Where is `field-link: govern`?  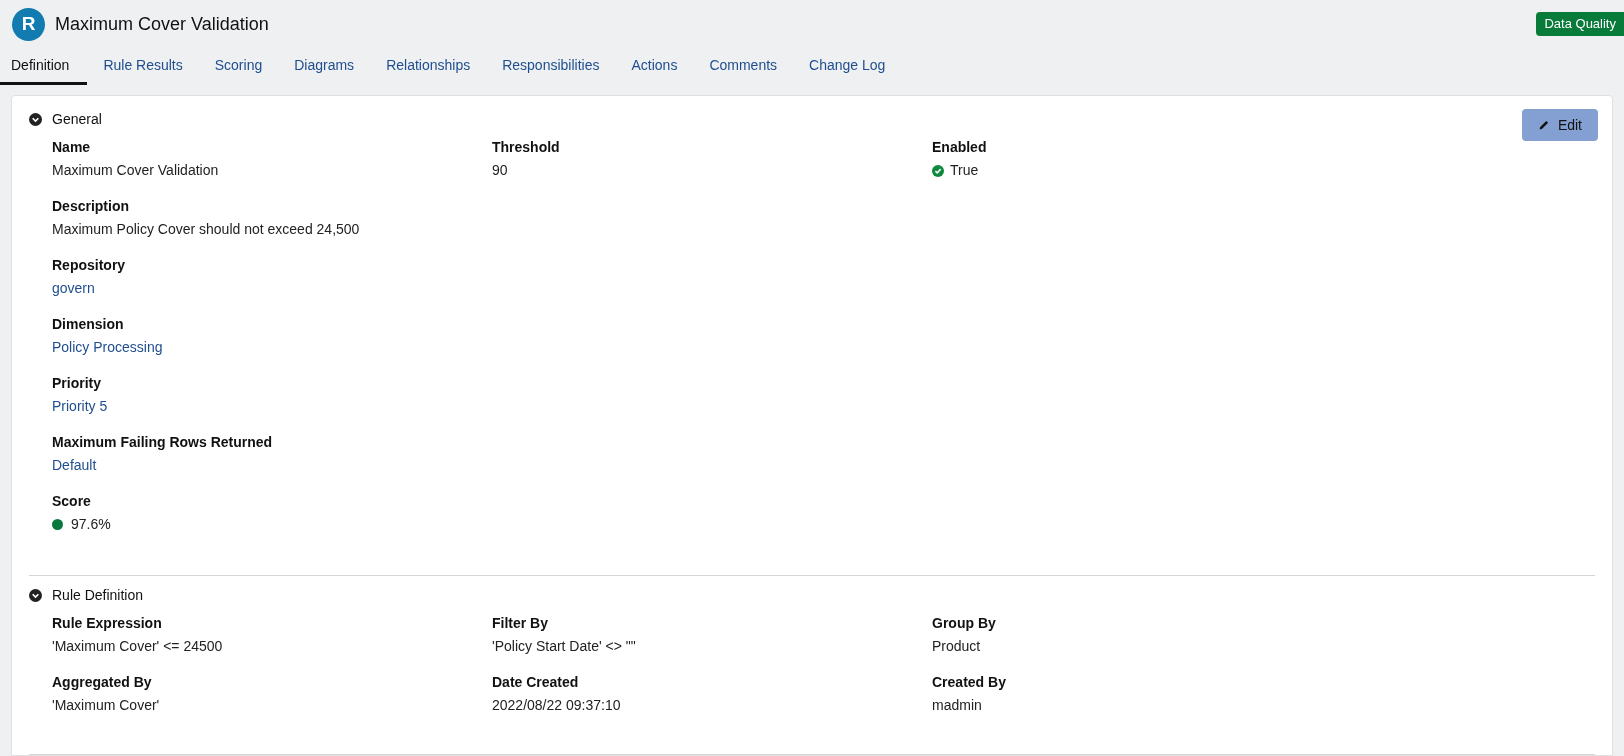 field-link: govern is located at coordinates (272, 288).